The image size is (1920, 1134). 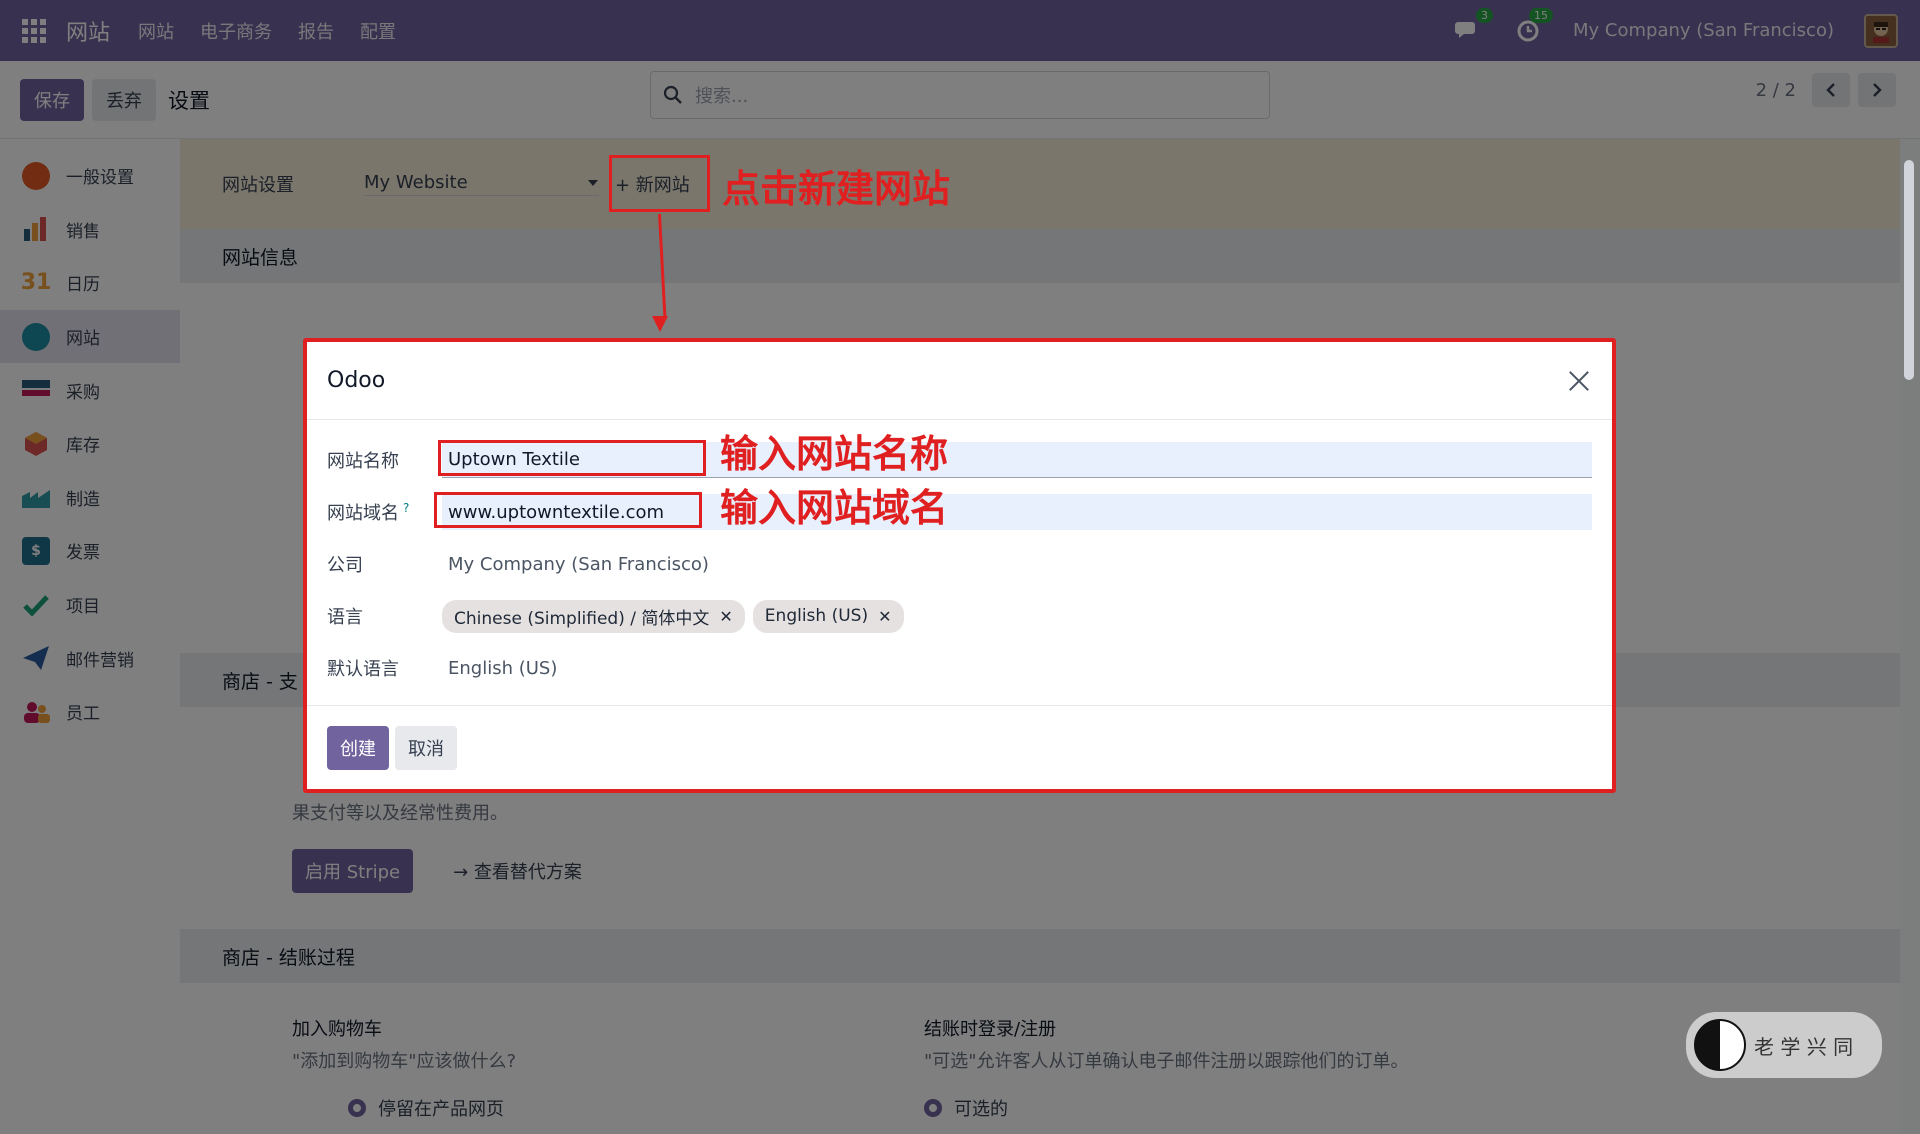 I want to click on language-tag-label: English (US), so click(x=816, y=616).